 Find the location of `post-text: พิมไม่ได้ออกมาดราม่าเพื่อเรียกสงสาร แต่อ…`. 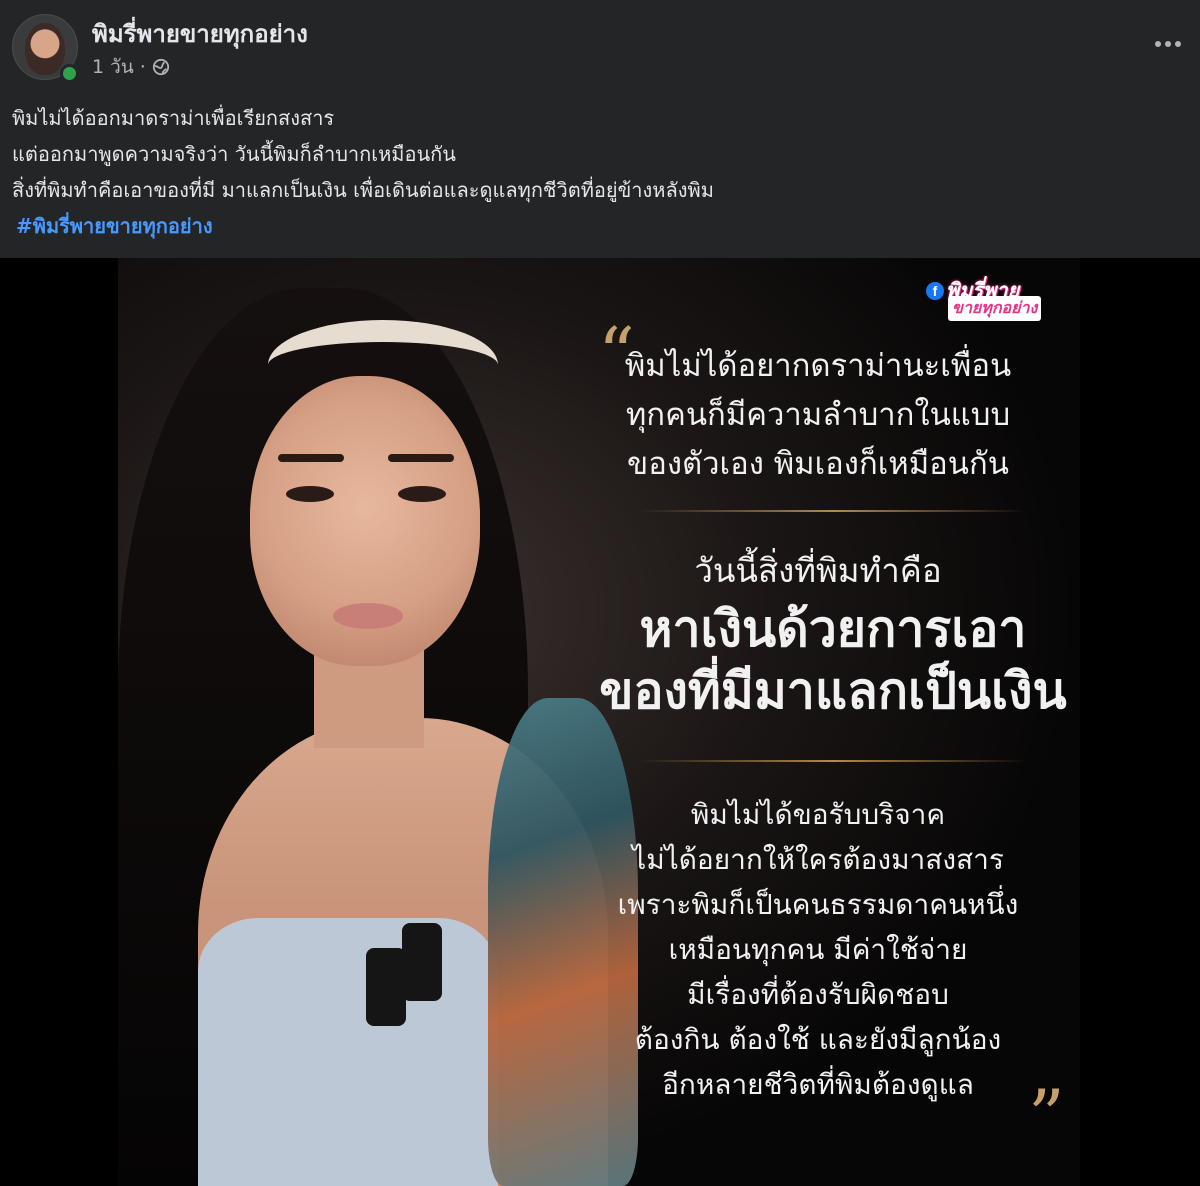

post-text: พิมไม่ได้ออกมาดราม่าเพื่อเรียกสงสาร แต่อ… is located at coordinates (597, 172).